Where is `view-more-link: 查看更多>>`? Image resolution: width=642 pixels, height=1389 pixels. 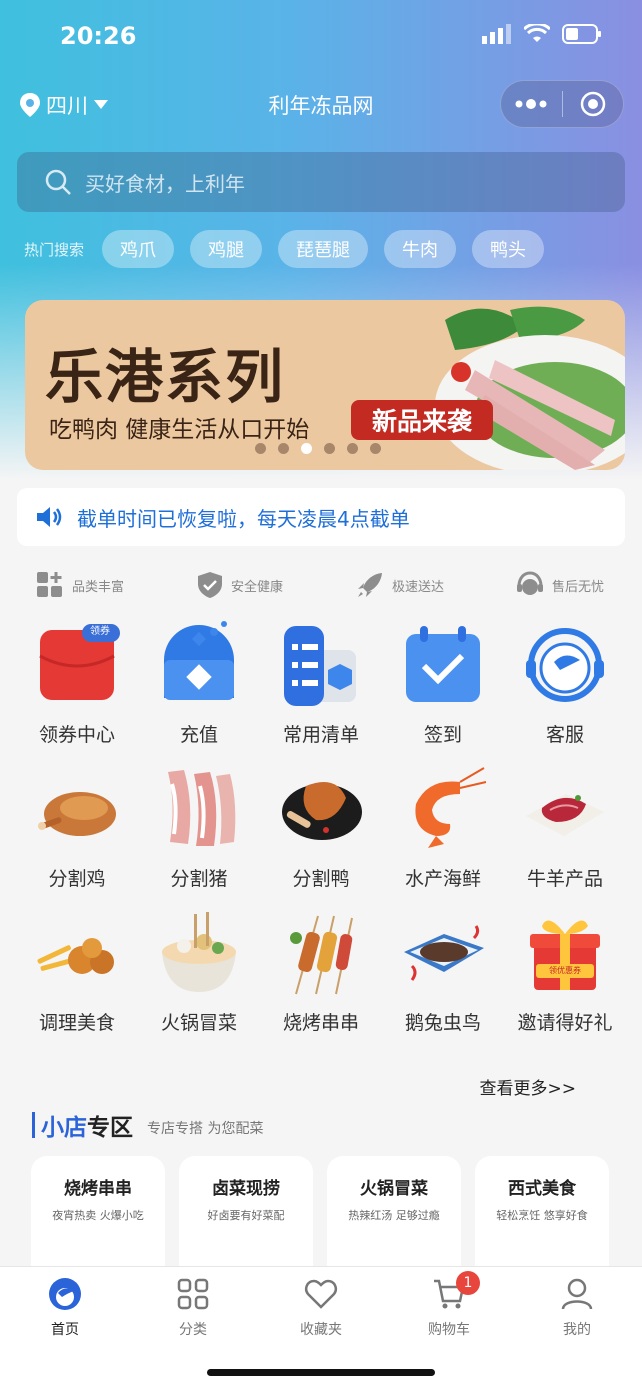
view-more-link: 查看更多>> is located at coordinates (528, 1086).